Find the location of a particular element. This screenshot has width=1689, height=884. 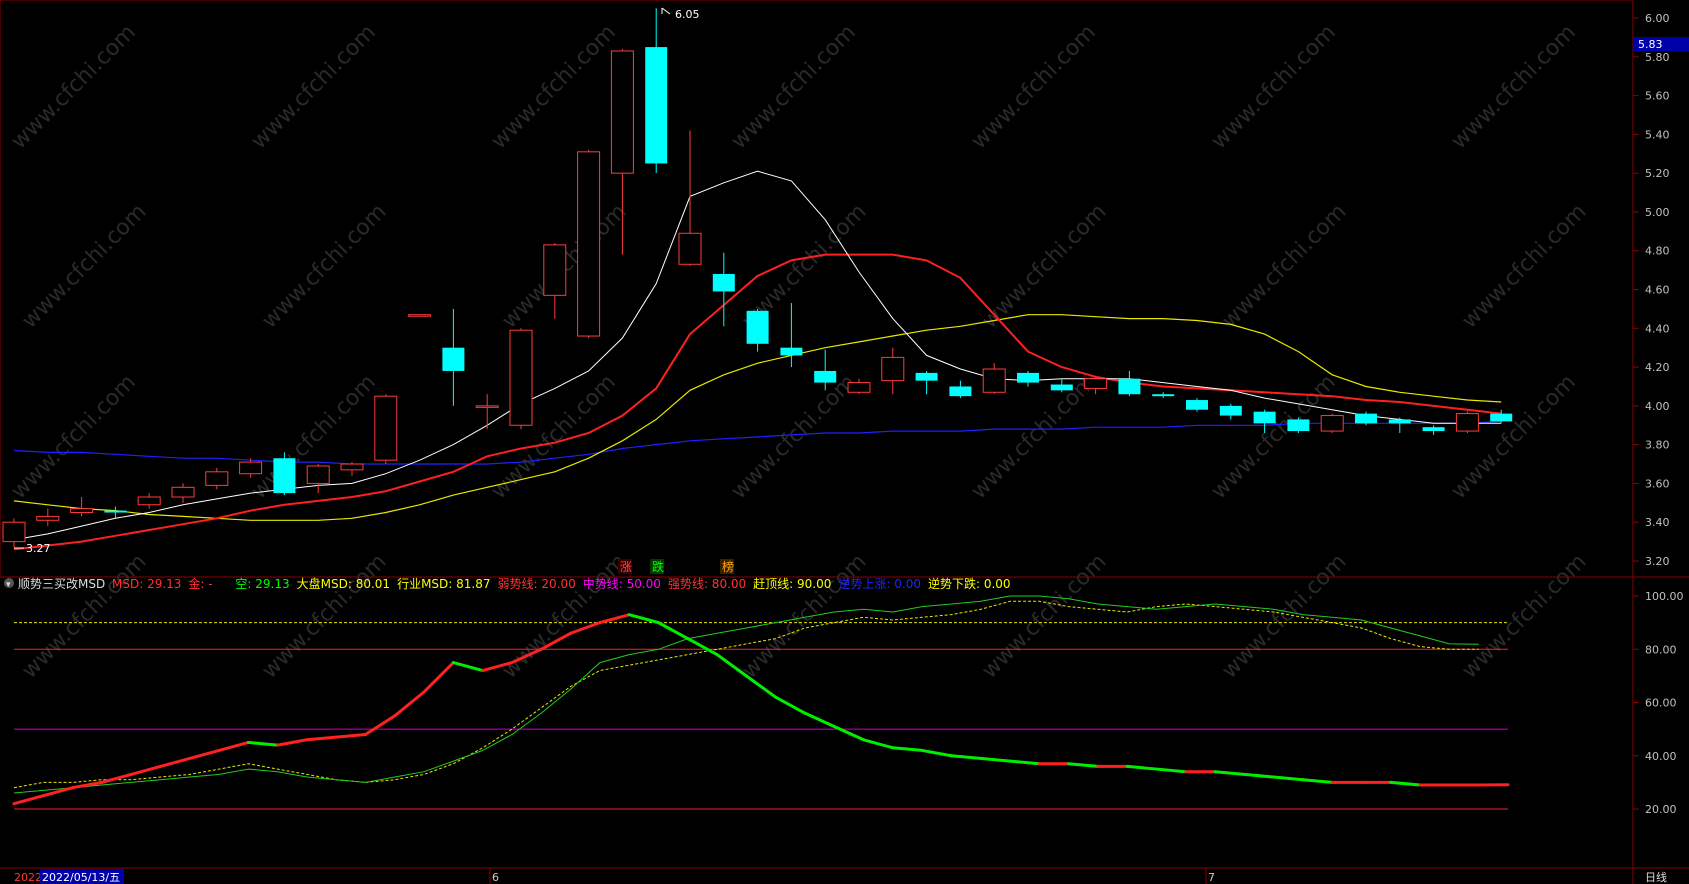

legend-item: 逆势上涨: 0.00 is located at coordinates (879, 583).